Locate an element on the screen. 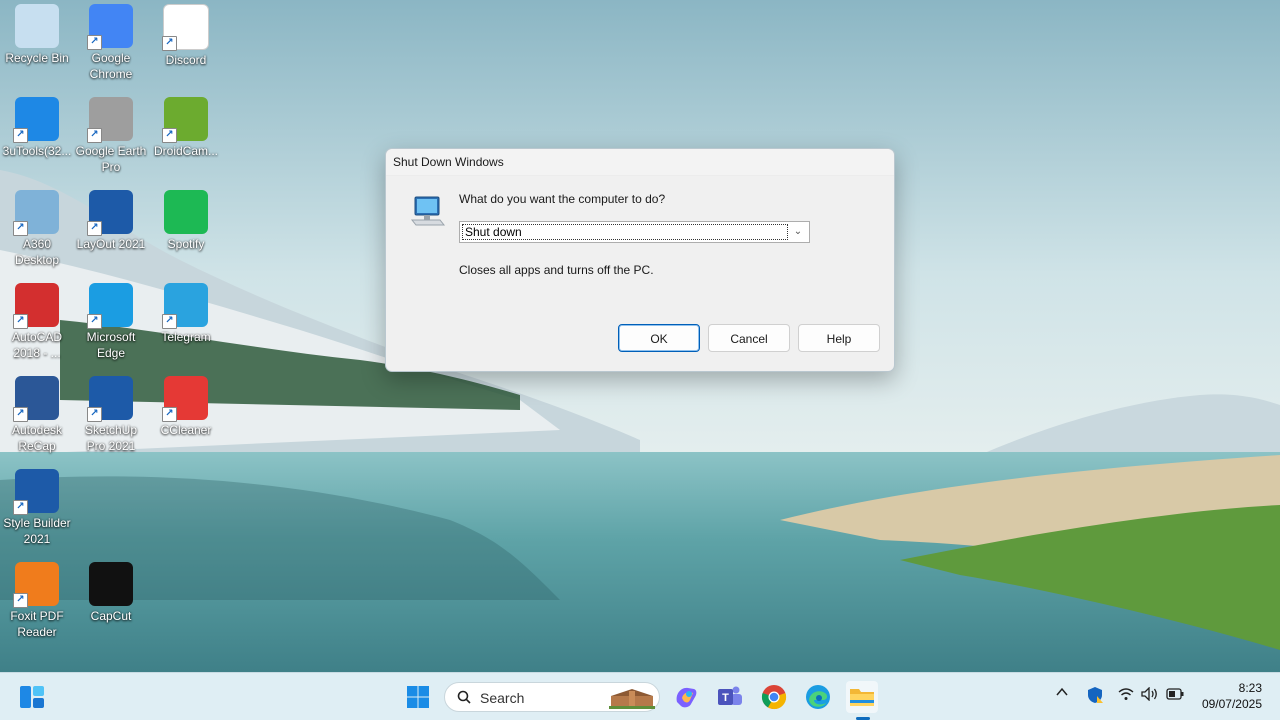  desktop-icon-capcut: CapCut is located at coordinates (111, 593).